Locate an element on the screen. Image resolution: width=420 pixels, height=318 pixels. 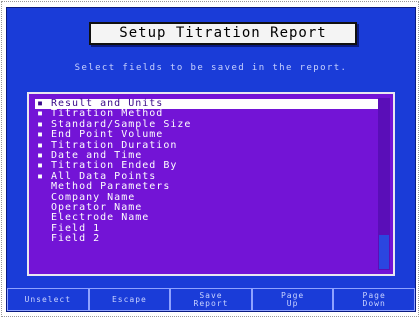
field-label: Operator Name is located at coordinates (97, 207).